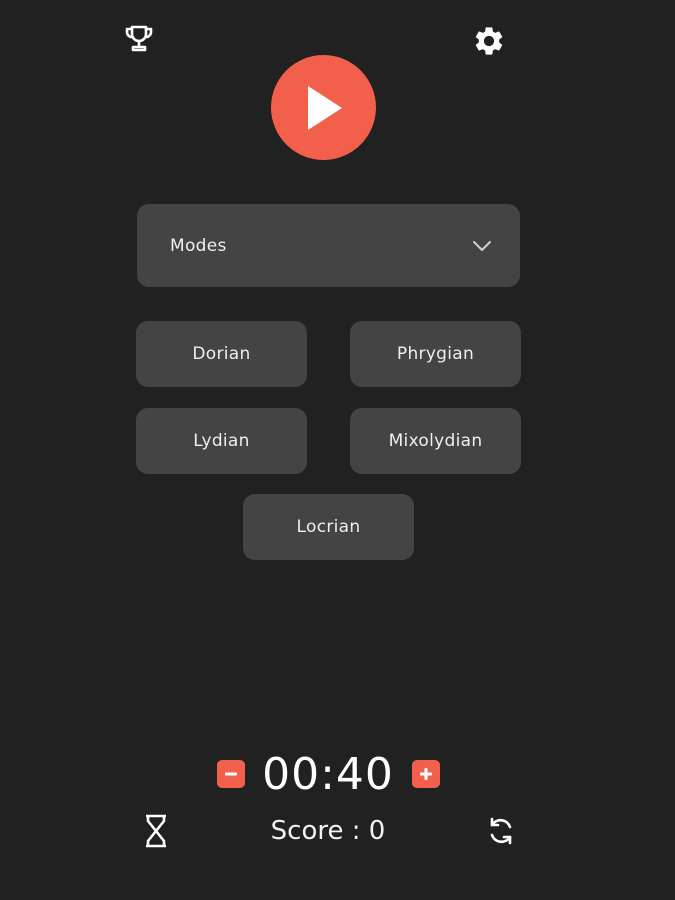 The width and height of the screenshot is (675, 900). I want to click on timer-mode-button, so click(156, 831).